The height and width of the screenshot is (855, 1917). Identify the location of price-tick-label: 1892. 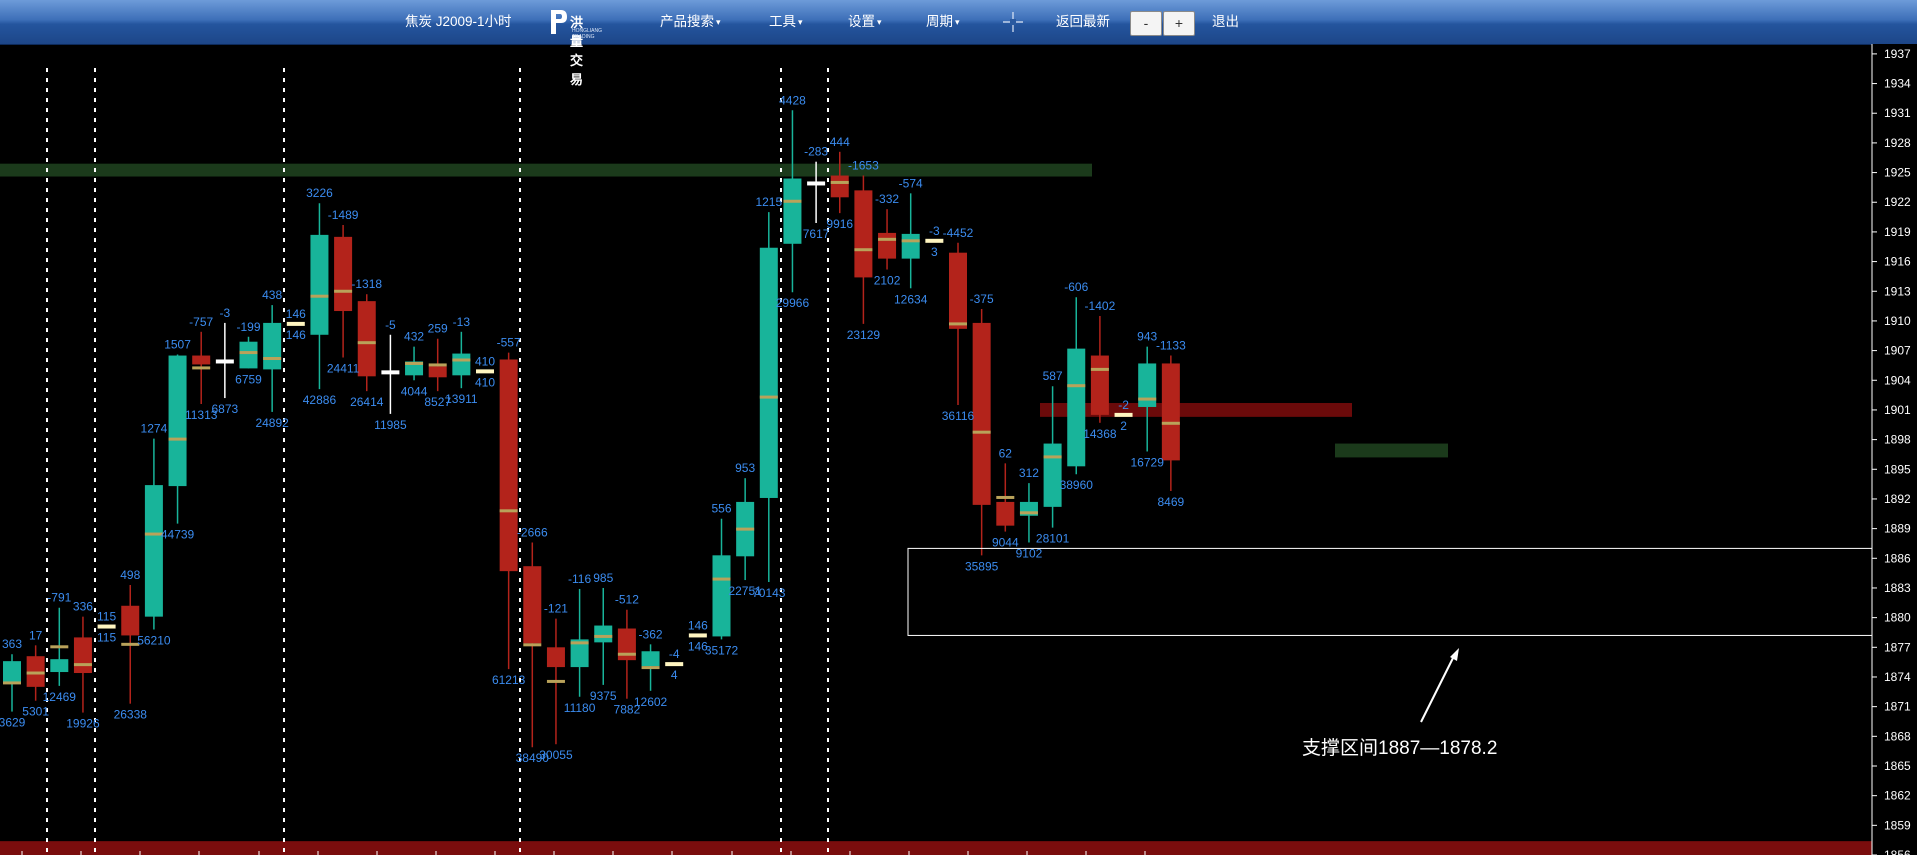
(1897, 499).